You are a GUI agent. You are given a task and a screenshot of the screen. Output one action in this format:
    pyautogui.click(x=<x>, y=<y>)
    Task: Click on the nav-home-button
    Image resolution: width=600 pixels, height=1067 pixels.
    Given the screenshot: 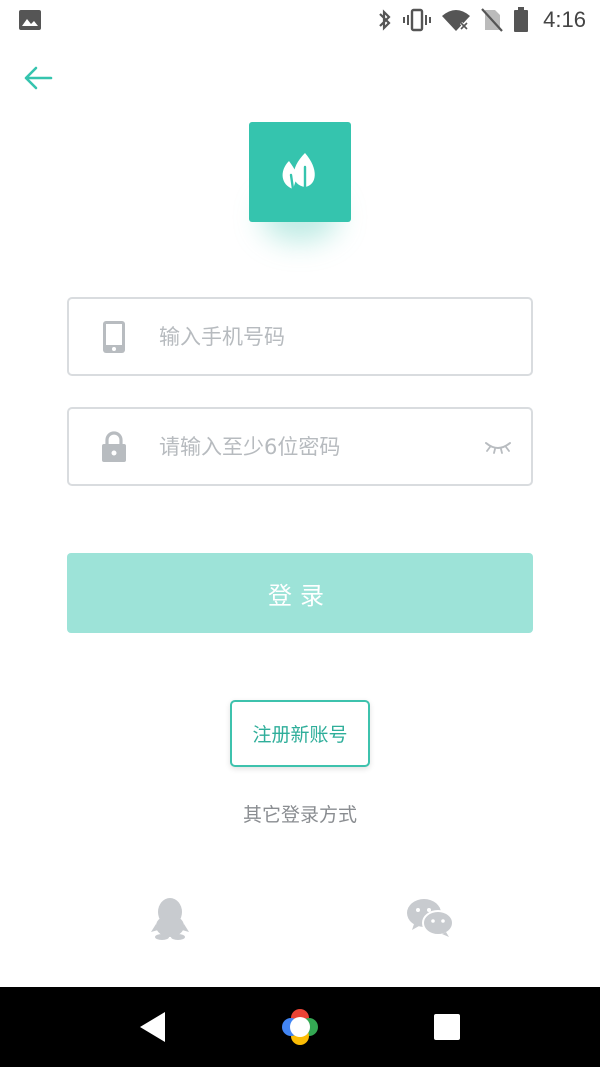 What is the action you would take?
    pyautogui.click(x=300, y=1027)
    